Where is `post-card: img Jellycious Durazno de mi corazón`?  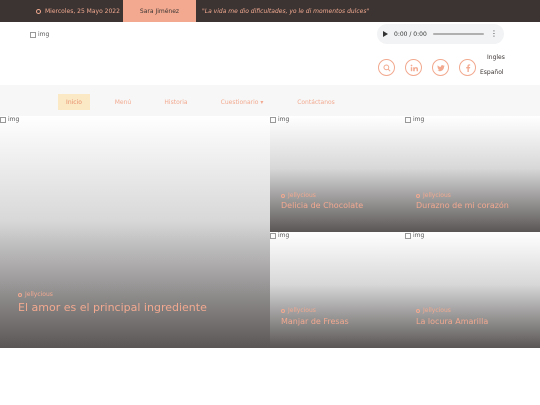
post-card: img Jellycious Durazno de mi corazón is located at coordinates (472, 174).